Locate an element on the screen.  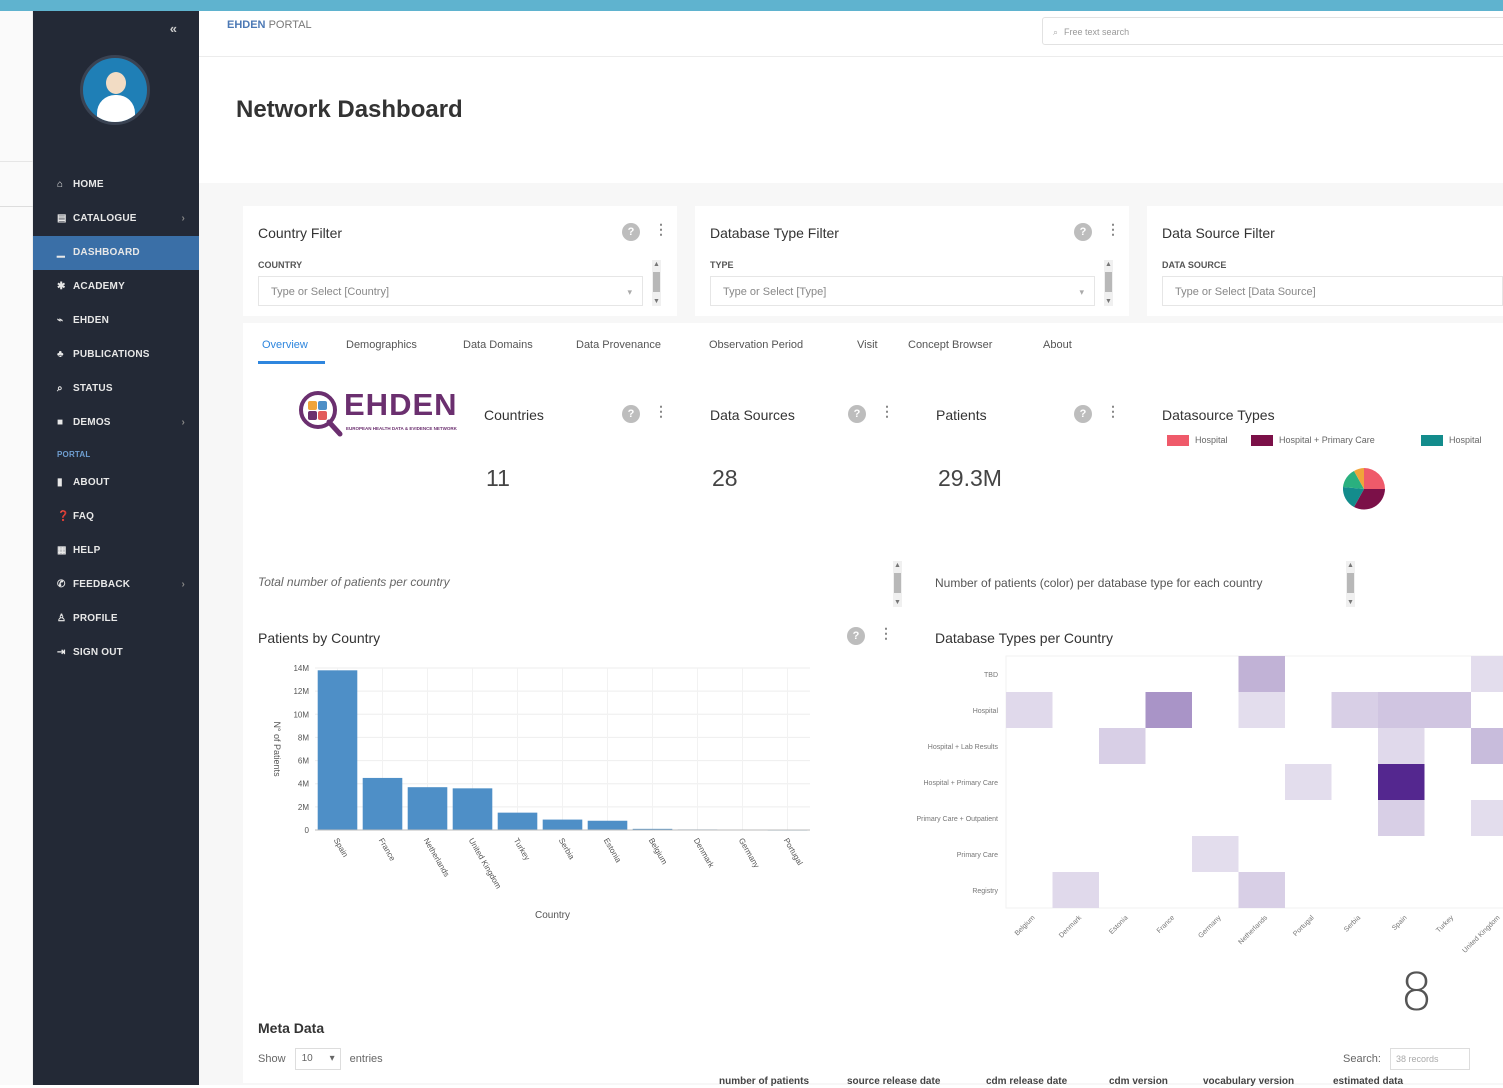
x-tick-label: Belgium is located at coordinates (658, 852).